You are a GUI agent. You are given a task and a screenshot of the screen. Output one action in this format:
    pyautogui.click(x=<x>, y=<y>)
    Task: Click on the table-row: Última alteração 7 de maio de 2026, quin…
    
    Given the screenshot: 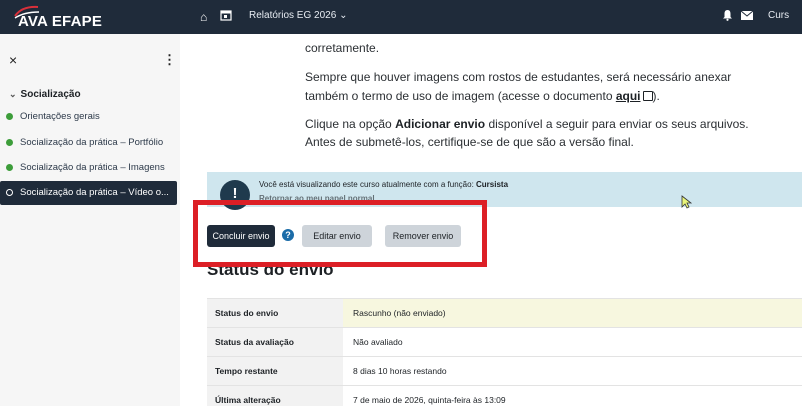 What is the action you would take?
    pyautogui.click(x=504, y=395)
    